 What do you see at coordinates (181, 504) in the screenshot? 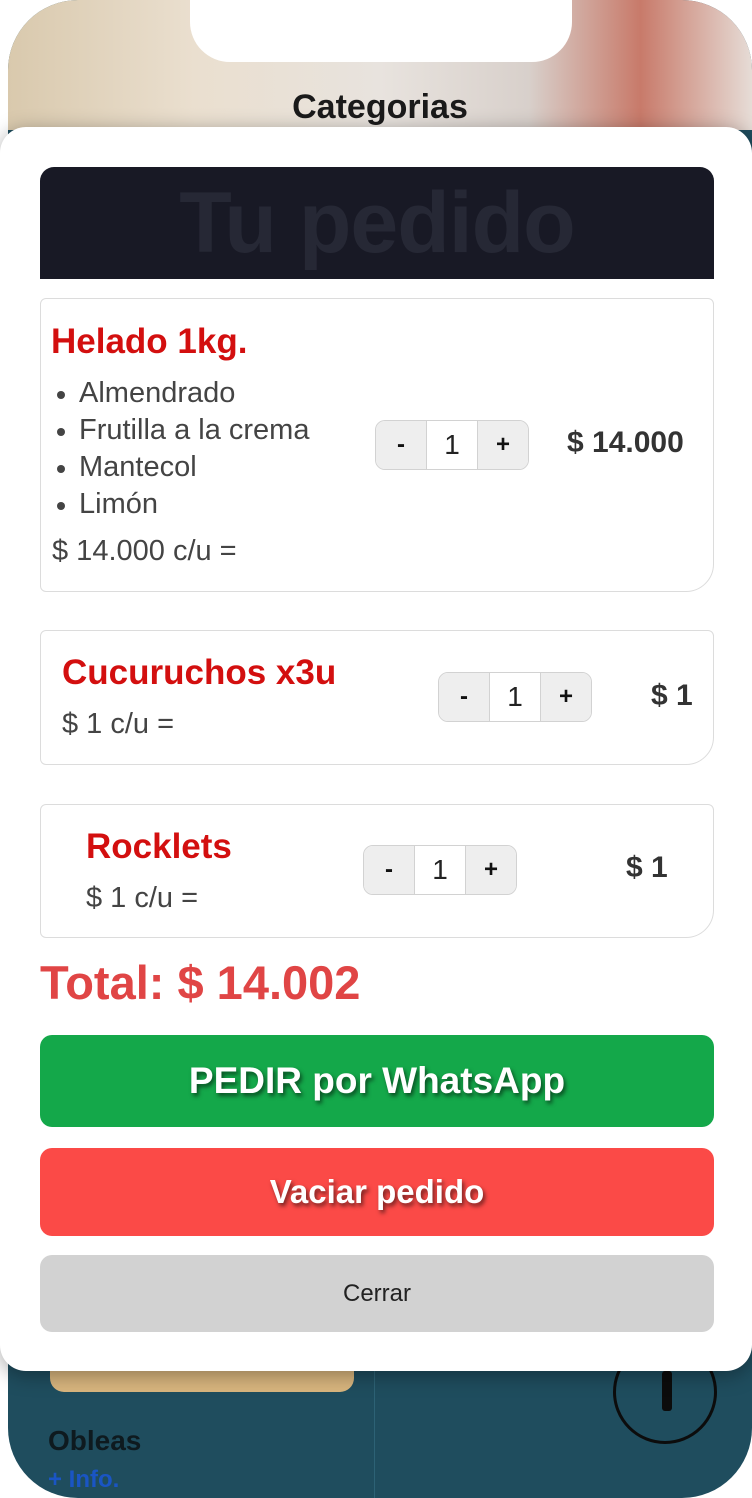
I see `flavor-item: Limón` at bounding box center [181, 504].